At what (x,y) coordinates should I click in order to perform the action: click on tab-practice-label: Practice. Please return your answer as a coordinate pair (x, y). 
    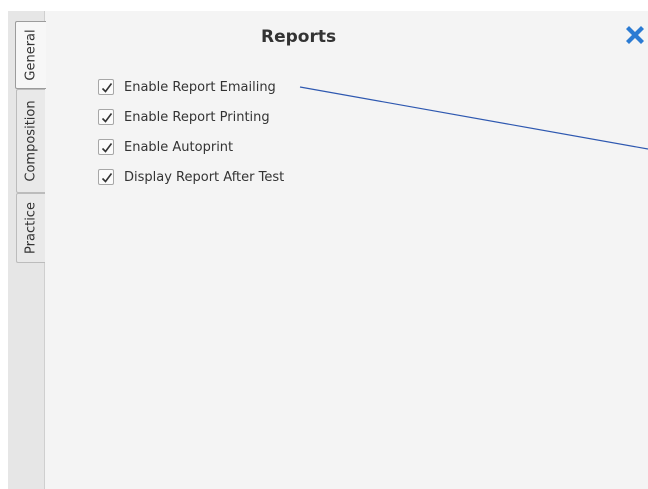
    Looking at the image, I should click on (31, 228).